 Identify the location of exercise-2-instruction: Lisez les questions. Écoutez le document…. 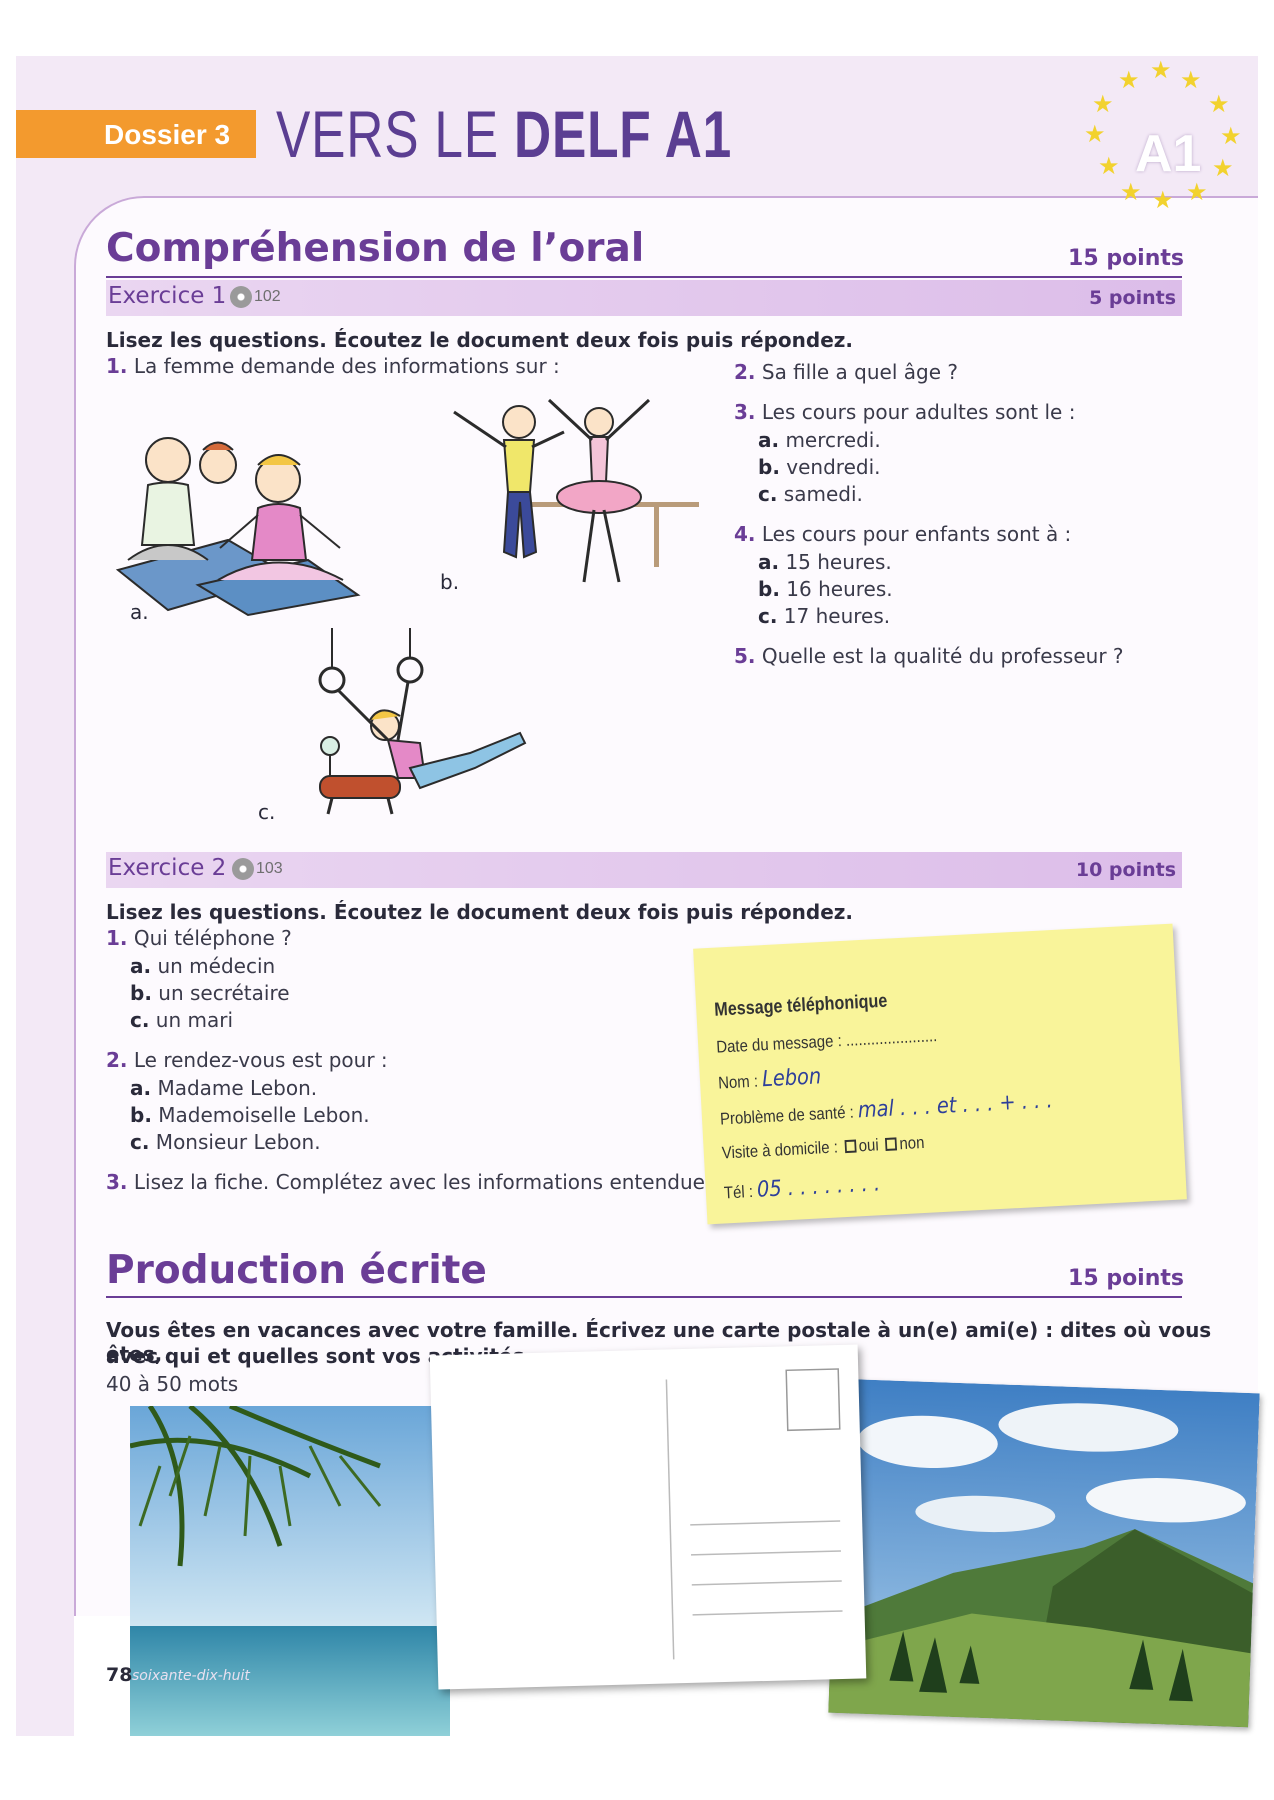
(480, 912).